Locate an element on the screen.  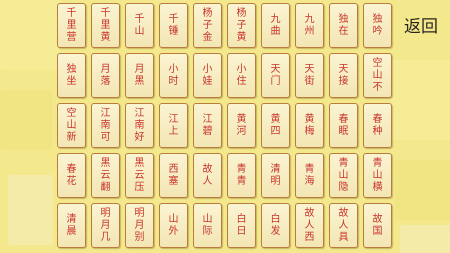
word-card: 山外 is located at coordinates (173, 225).